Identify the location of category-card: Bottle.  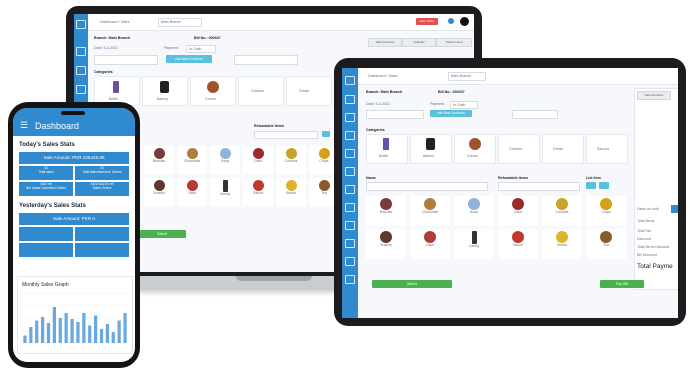
(387, 149).